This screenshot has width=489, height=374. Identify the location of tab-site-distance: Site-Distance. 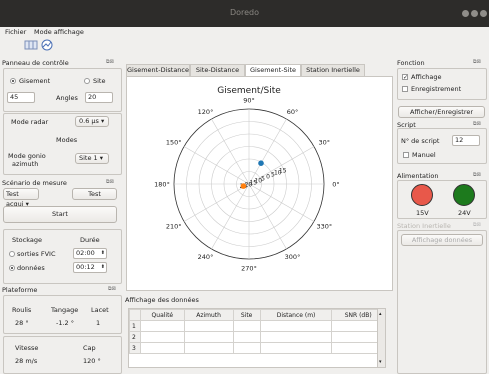
(217, 70).